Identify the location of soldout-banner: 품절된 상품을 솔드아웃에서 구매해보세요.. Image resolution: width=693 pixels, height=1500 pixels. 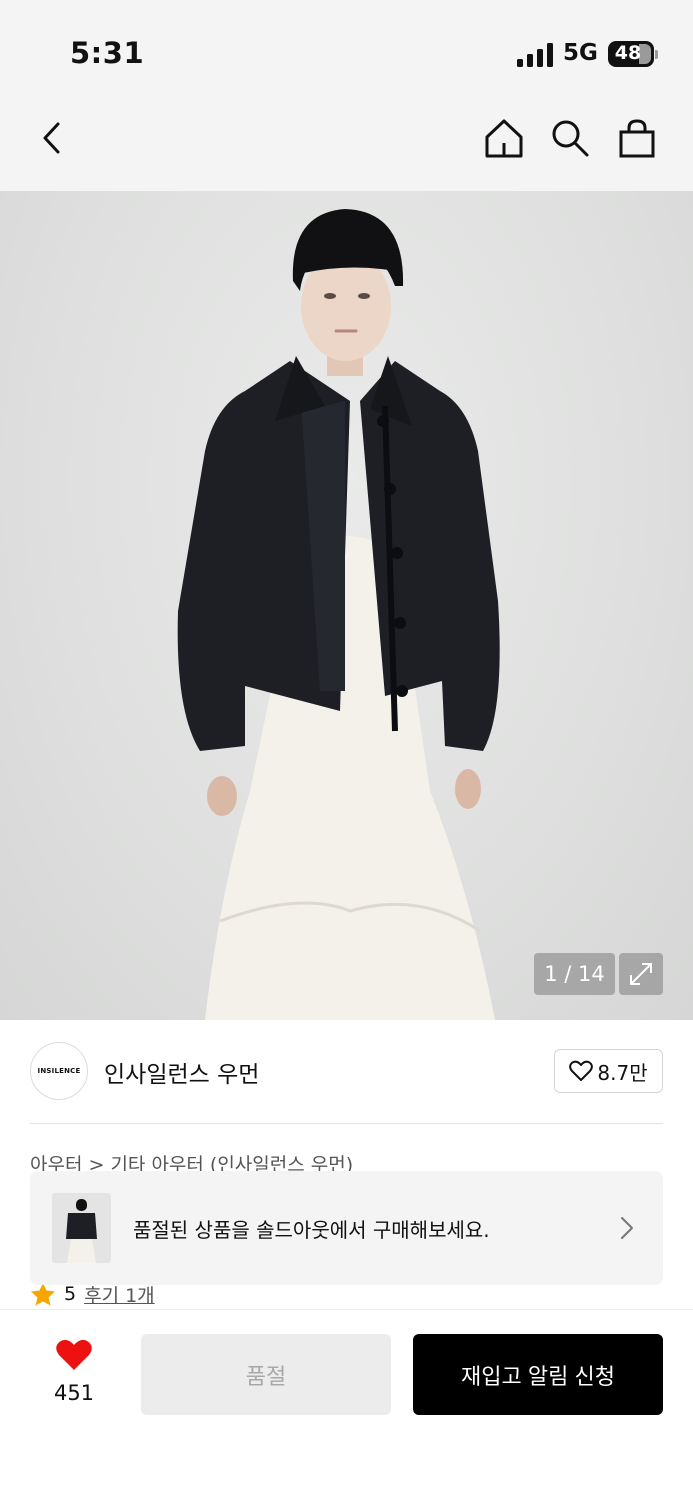
(346, 1228).